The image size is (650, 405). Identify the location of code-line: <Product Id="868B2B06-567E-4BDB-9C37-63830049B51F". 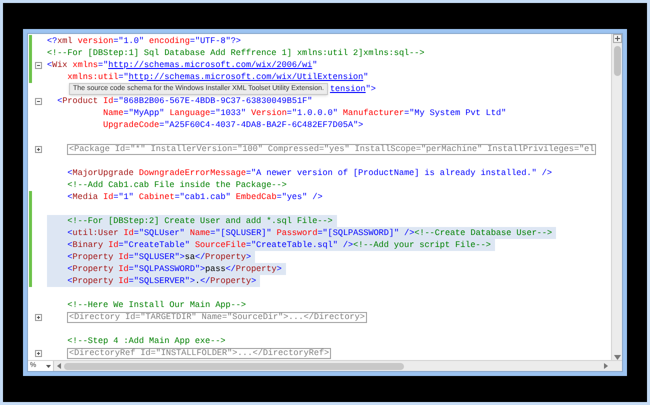
(185, 101).